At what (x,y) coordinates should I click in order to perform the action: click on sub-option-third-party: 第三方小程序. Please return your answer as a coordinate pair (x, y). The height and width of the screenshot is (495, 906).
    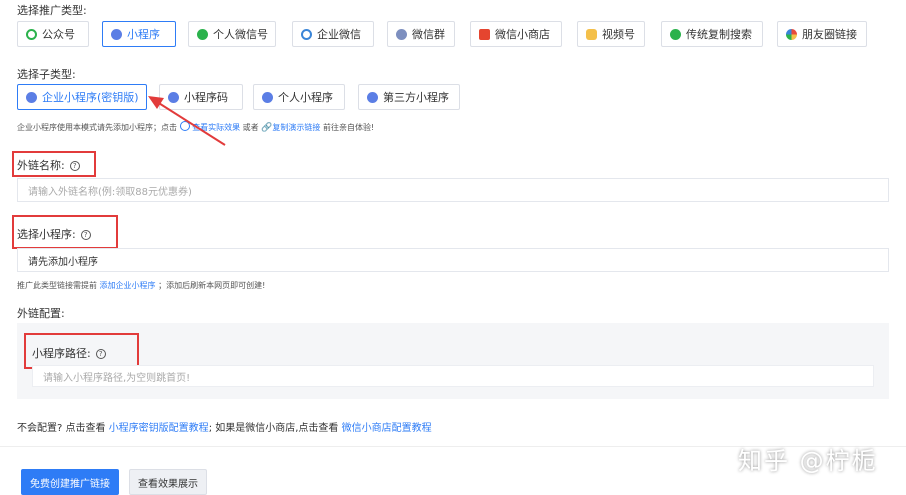
    Looking at the image, I should click on (409, 97).